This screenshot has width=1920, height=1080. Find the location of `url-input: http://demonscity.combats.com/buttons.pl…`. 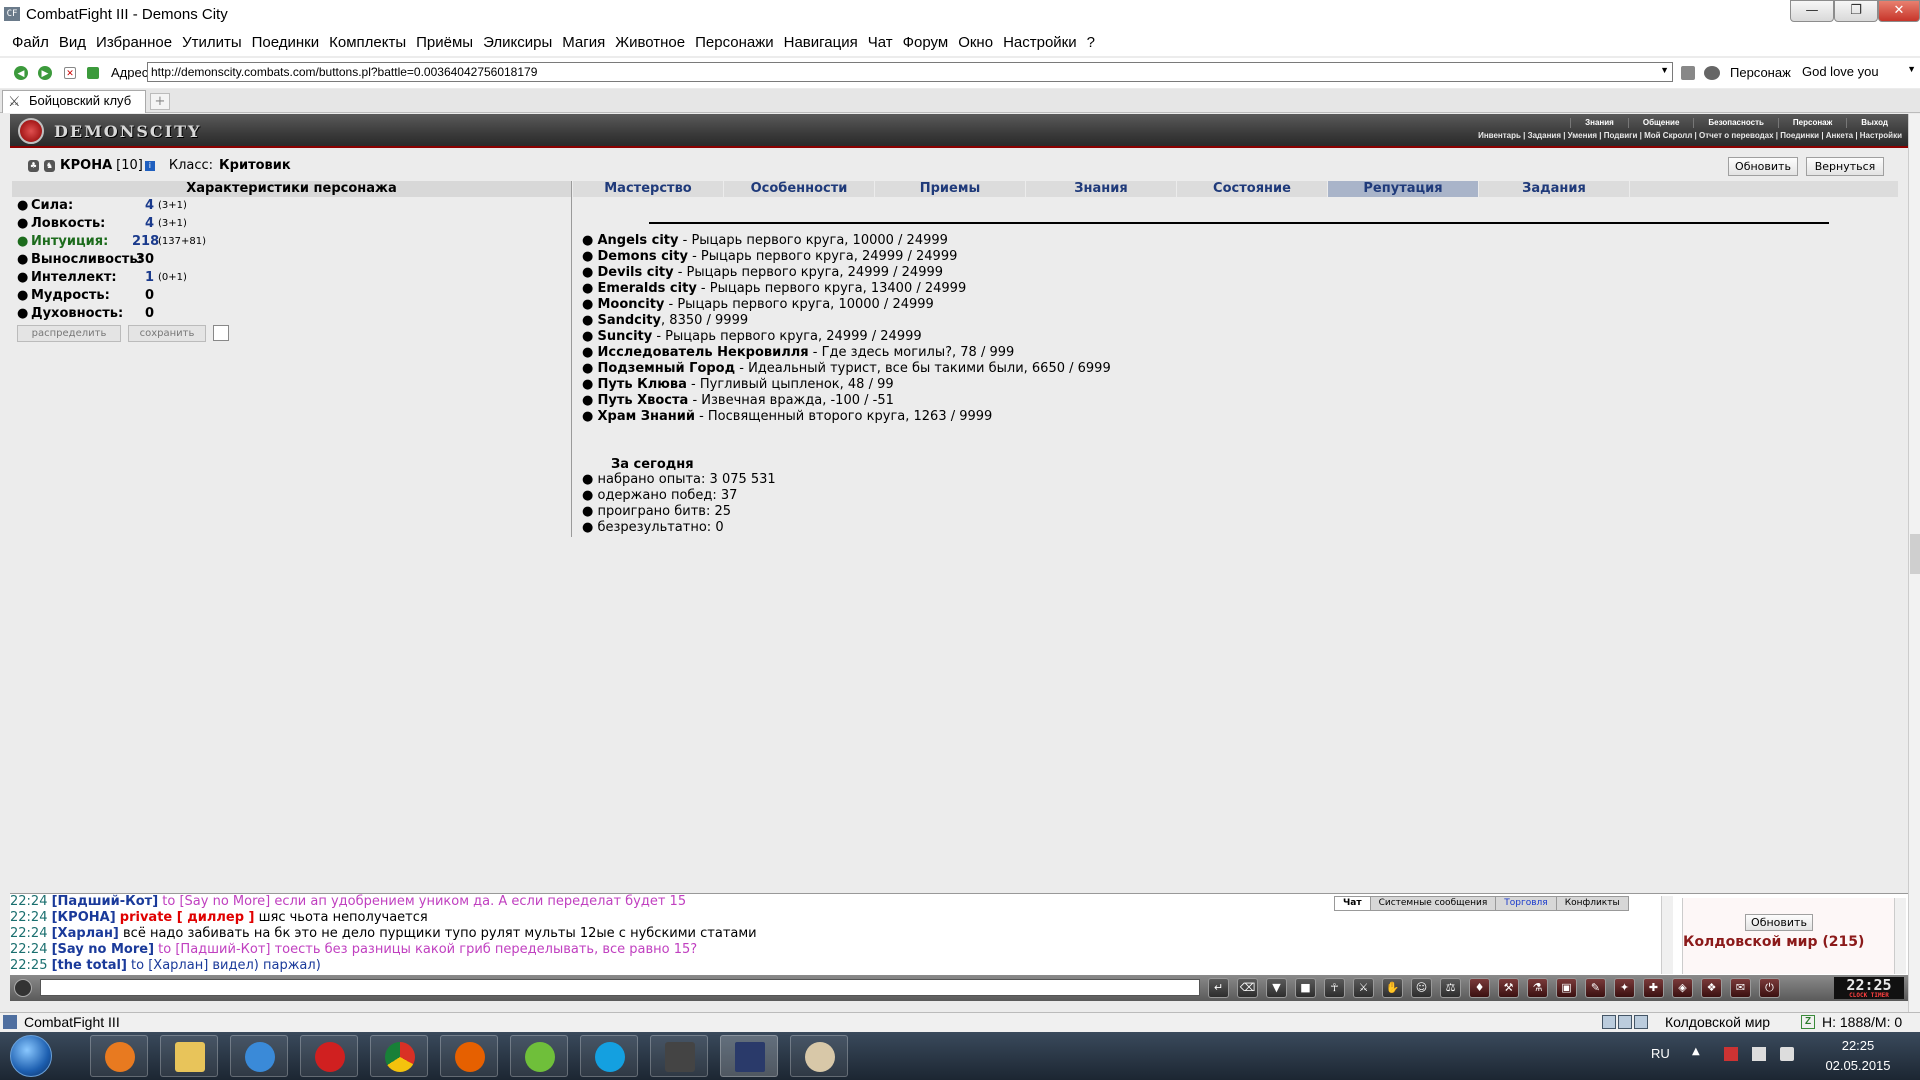

url-input: http://demonscity.combats.com/buttons.pl… is located at coordinates (910, 72).